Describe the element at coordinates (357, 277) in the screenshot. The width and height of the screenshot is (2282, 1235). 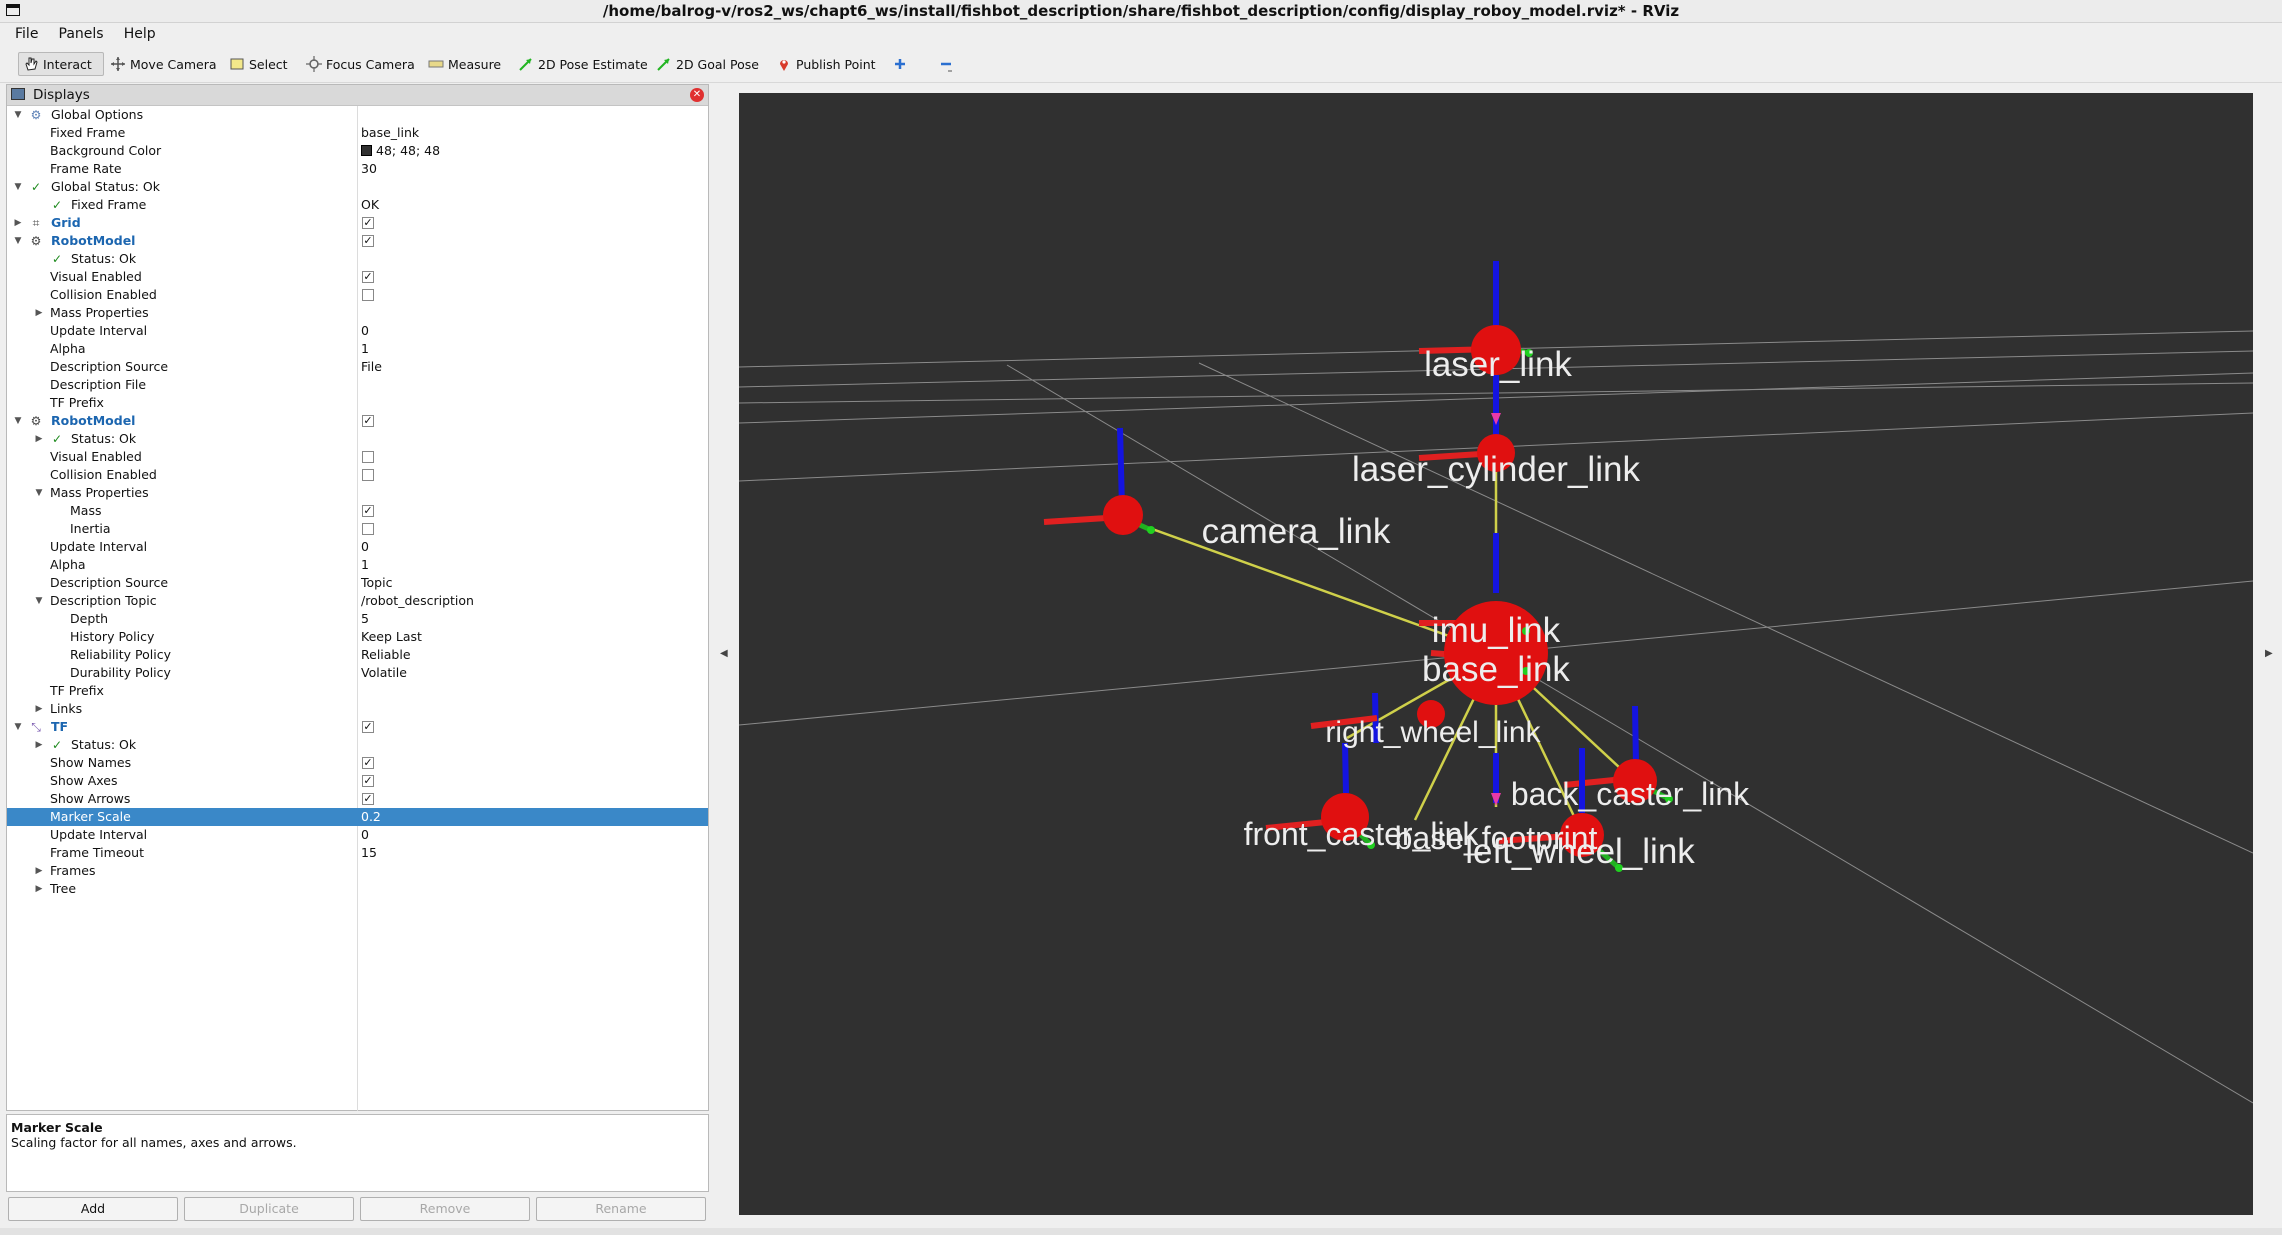
I see `tree-row-visual-enabled: Visual Enabled ✓` at that location.